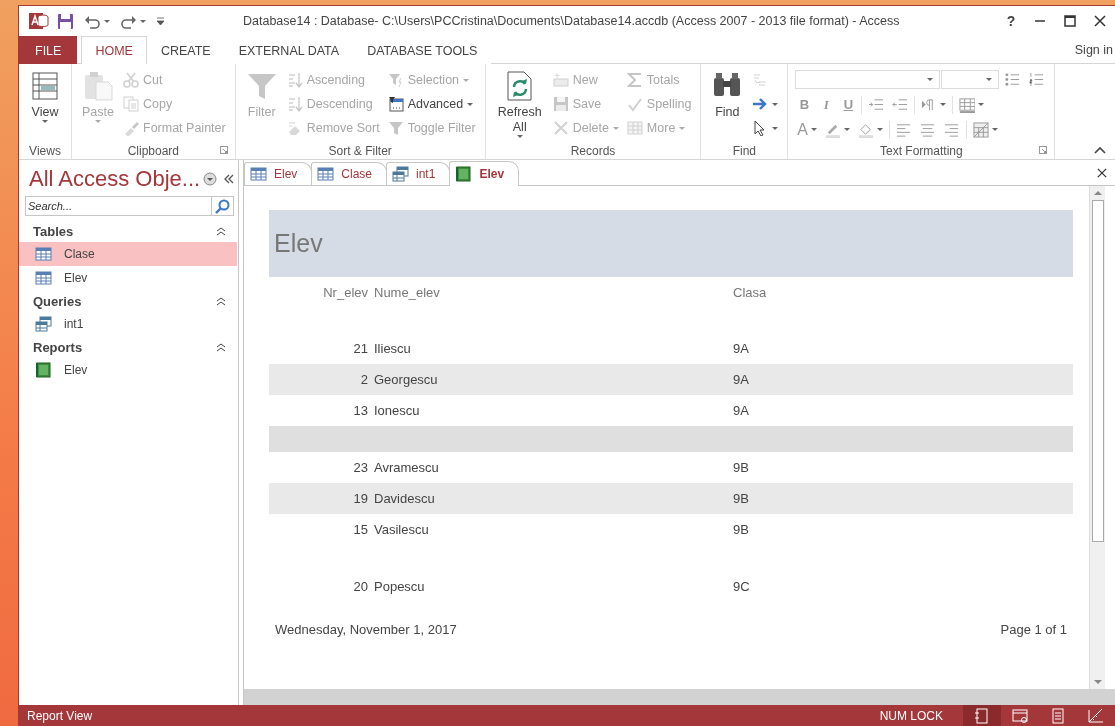  I want to click on gridlines-button, so click(972, 104).